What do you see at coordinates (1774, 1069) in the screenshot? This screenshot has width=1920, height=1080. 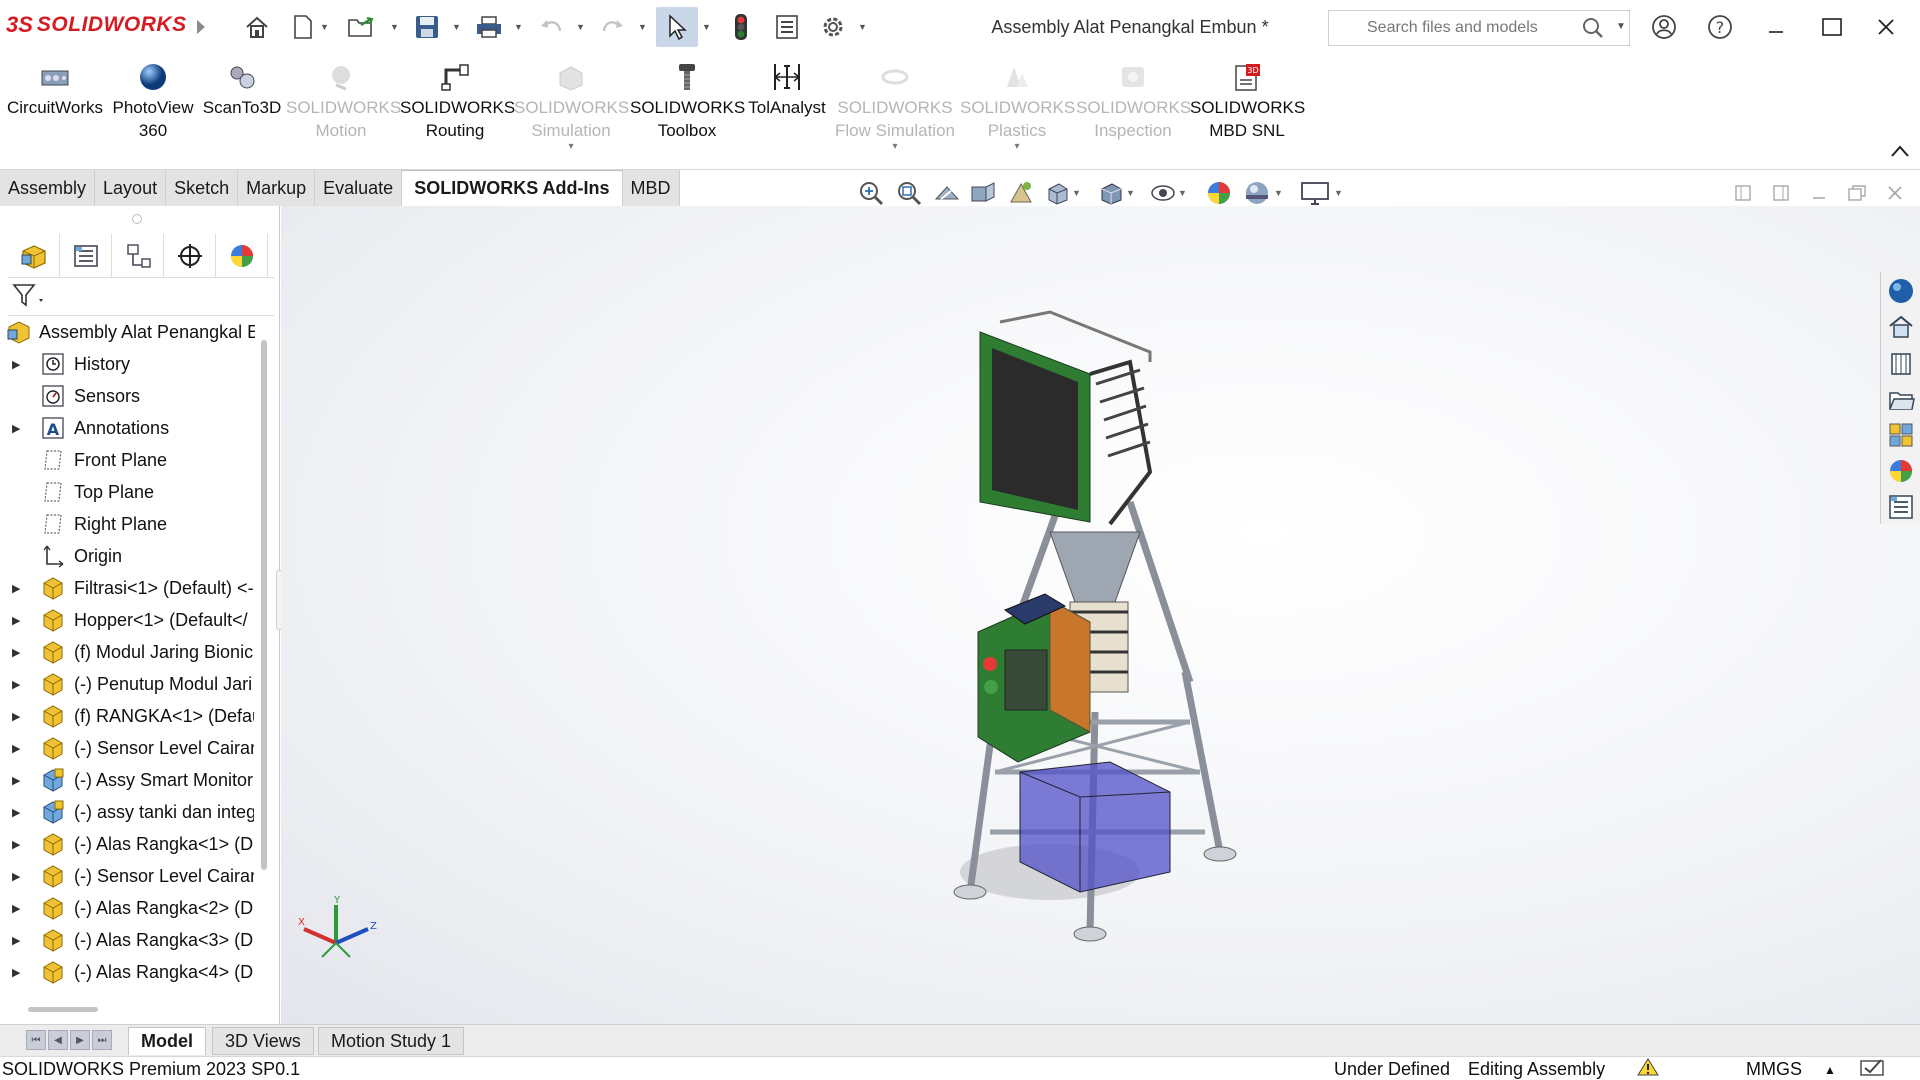 I see `units-selector: MMGS` at bounding box center [1774, 1069].